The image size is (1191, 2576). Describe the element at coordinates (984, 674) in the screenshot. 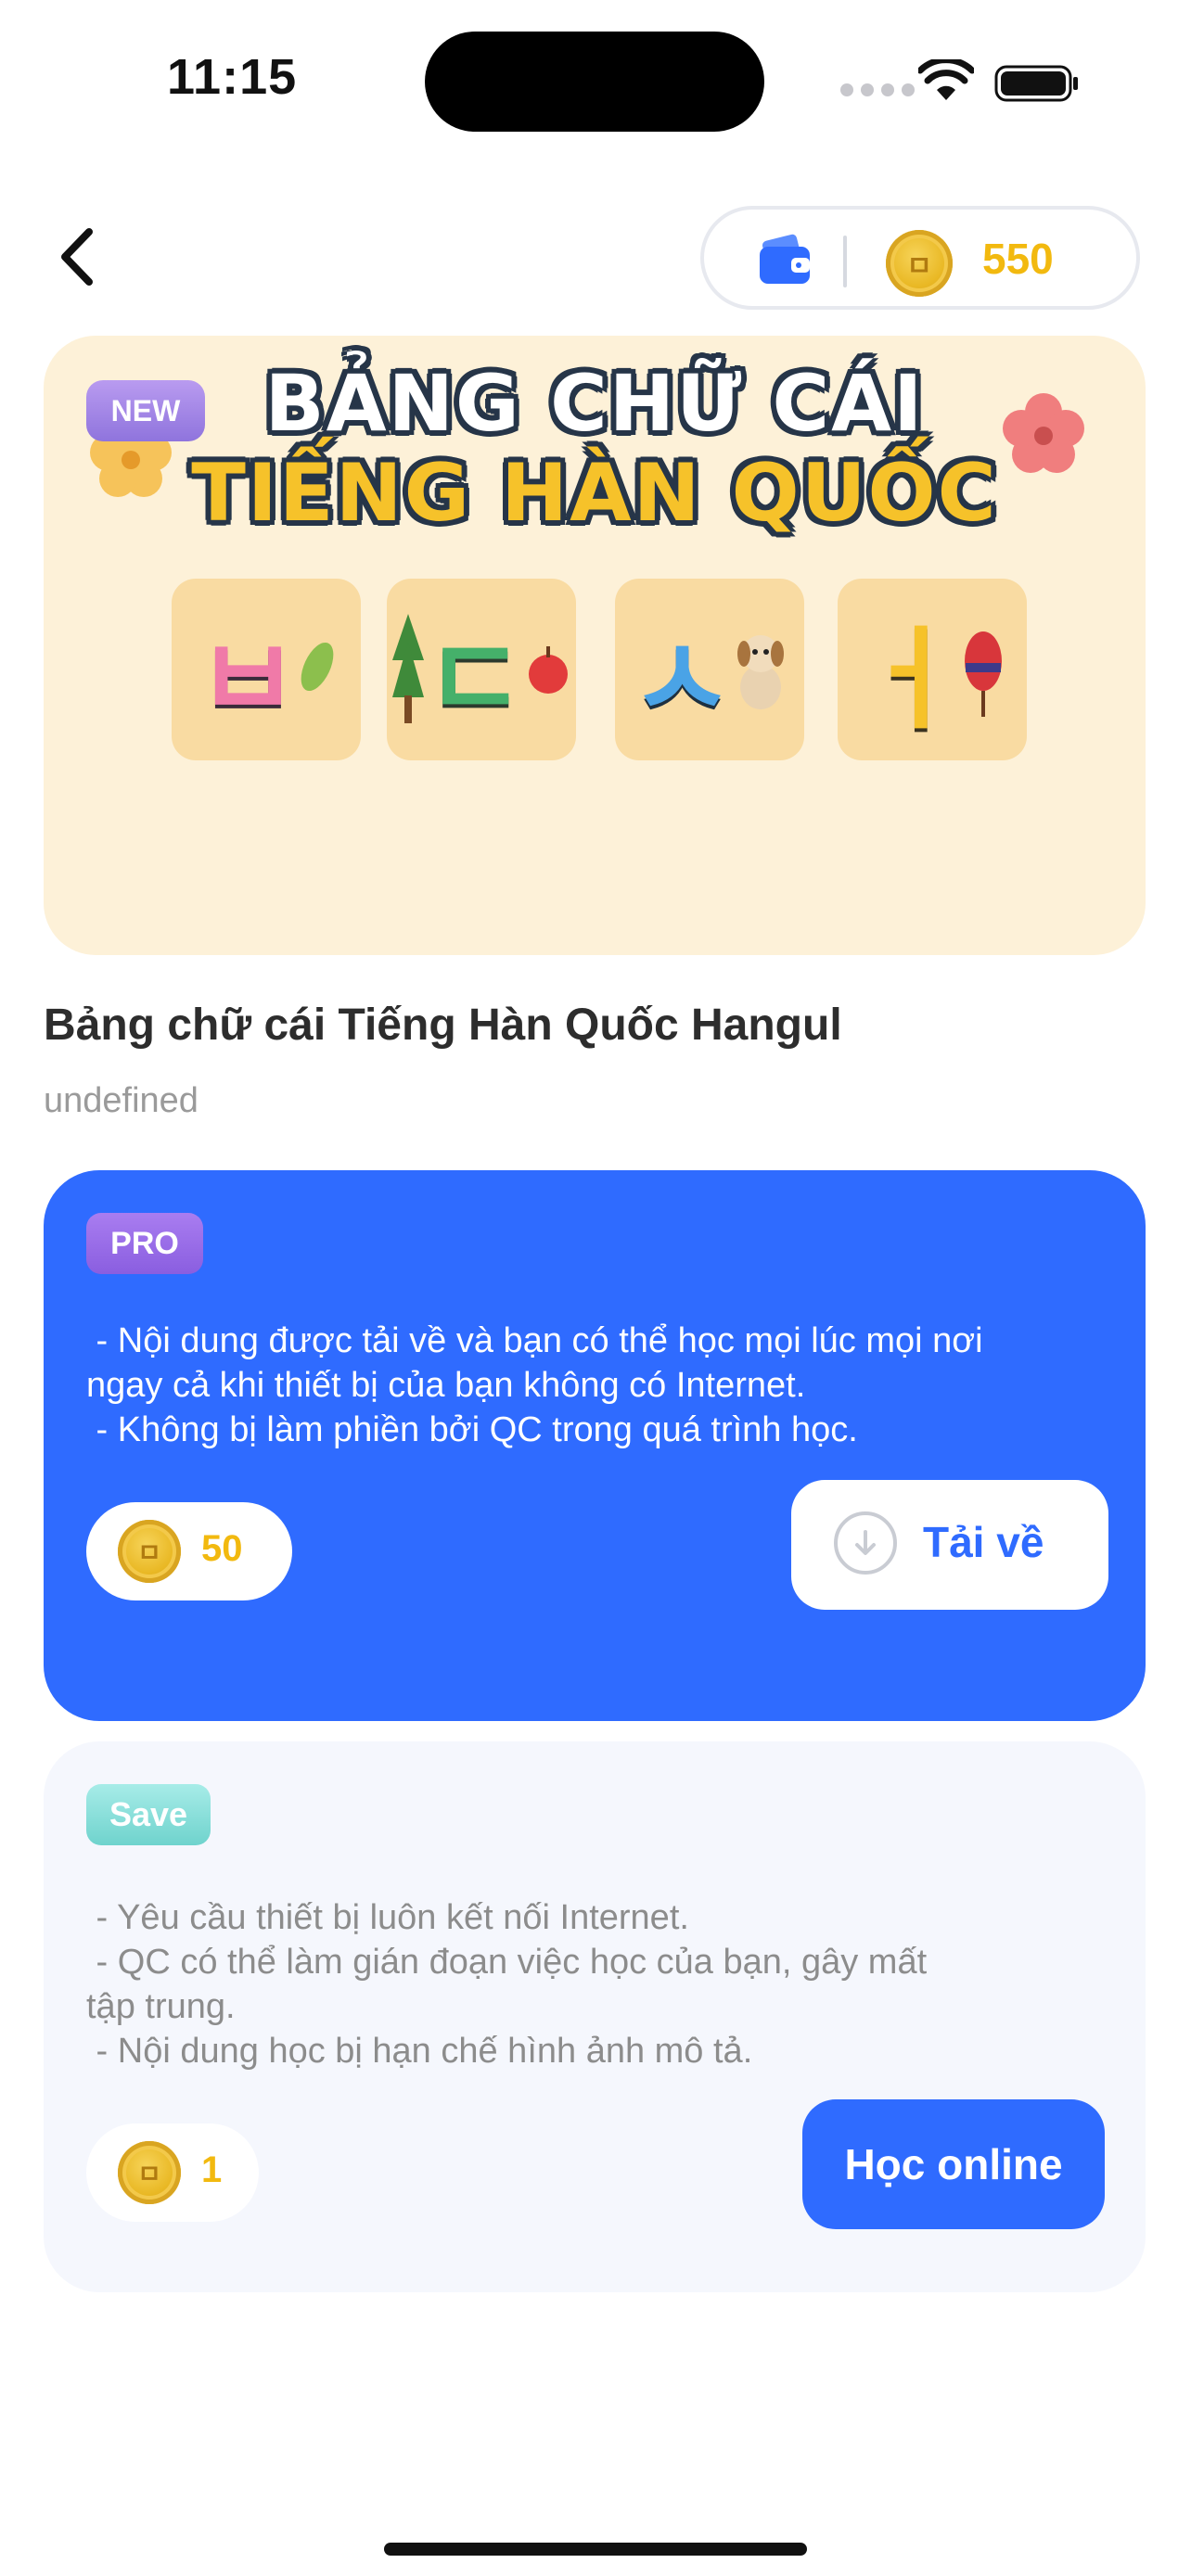

I see `lantern-icon` at that location.